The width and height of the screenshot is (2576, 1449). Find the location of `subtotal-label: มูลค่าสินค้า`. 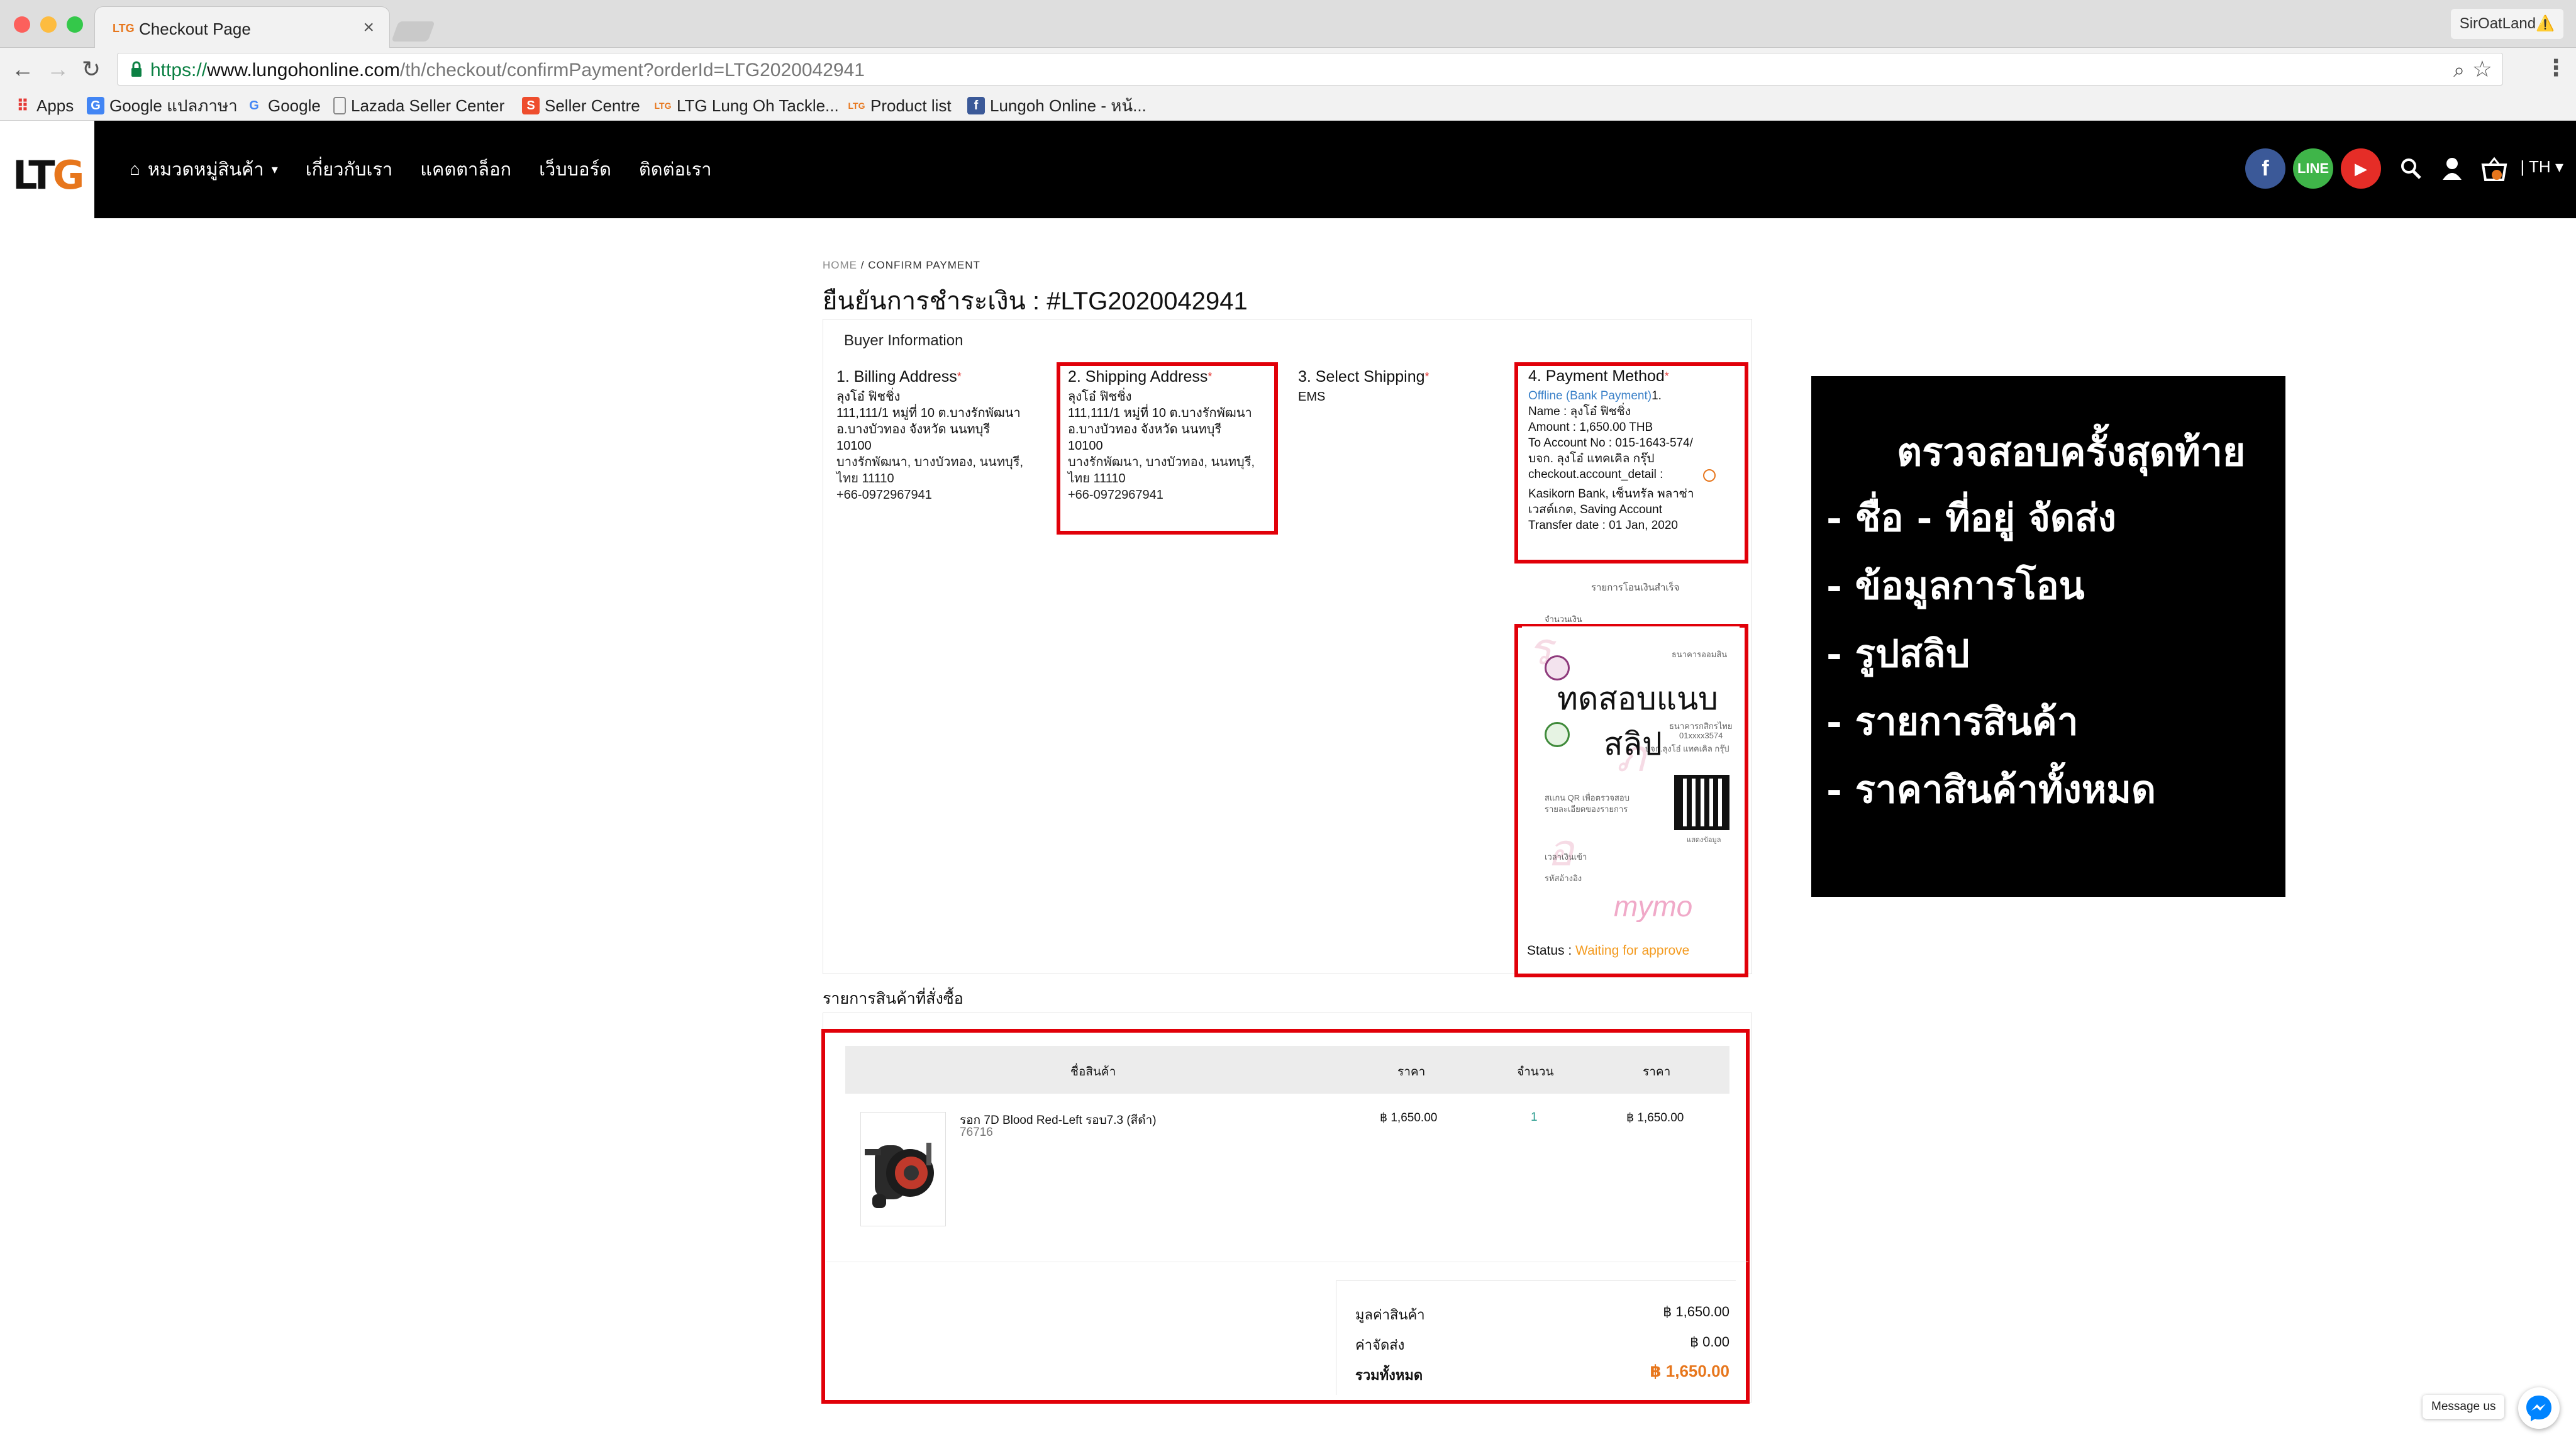

subtotal-label: มูลค่าสินค้า is located at coordinates (1390, 1315).